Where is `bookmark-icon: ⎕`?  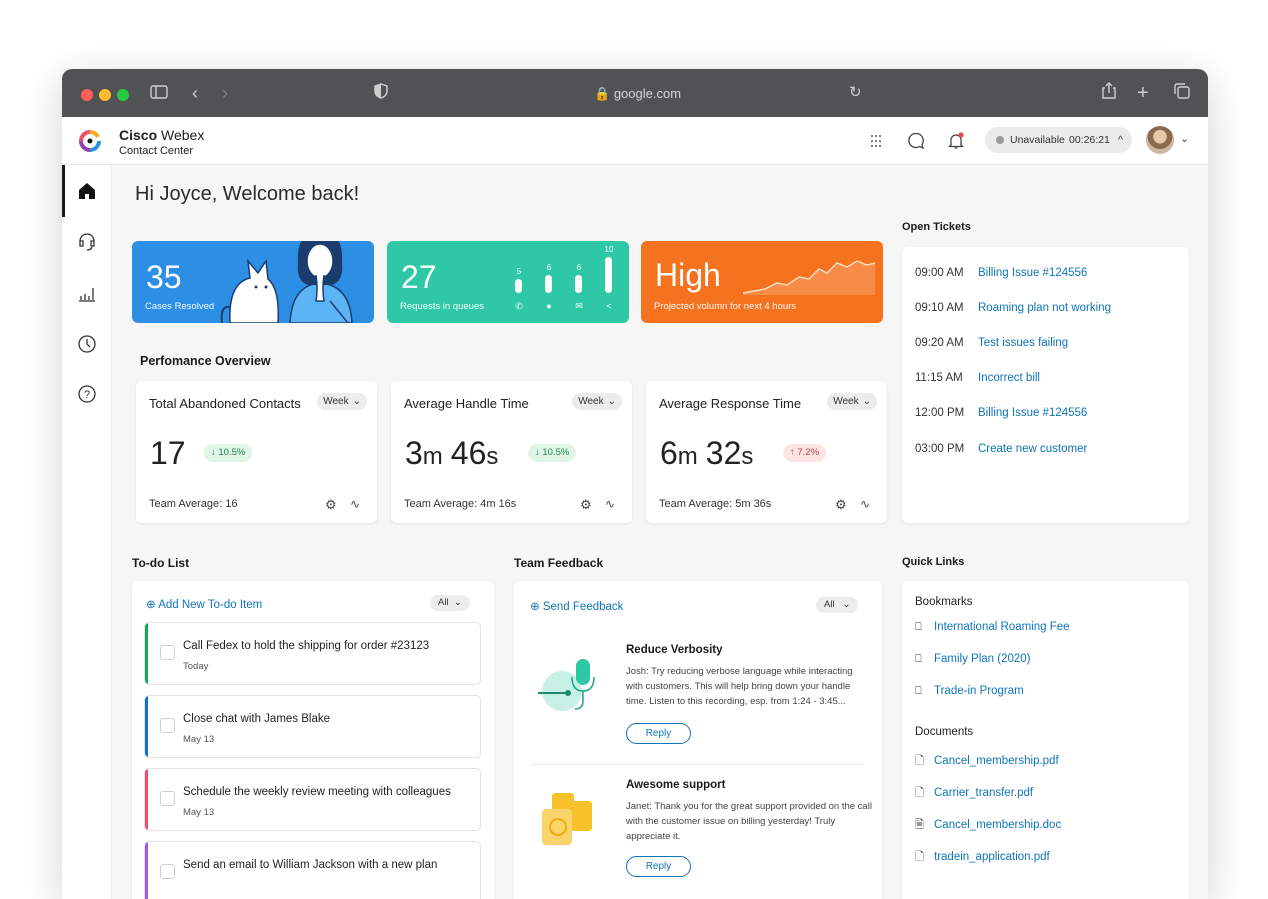 bookmark-icon: ⎕ is located at coordinates (918, 627).